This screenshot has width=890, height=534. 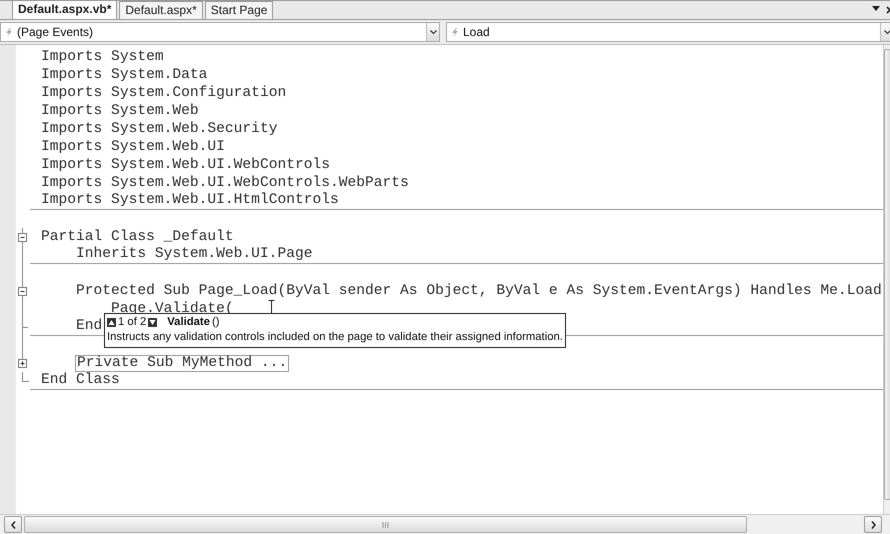 What do you see at coordinates (80, 380) in the screenshot?
I see `code-line: End Class` at bounding box center [80, 380].